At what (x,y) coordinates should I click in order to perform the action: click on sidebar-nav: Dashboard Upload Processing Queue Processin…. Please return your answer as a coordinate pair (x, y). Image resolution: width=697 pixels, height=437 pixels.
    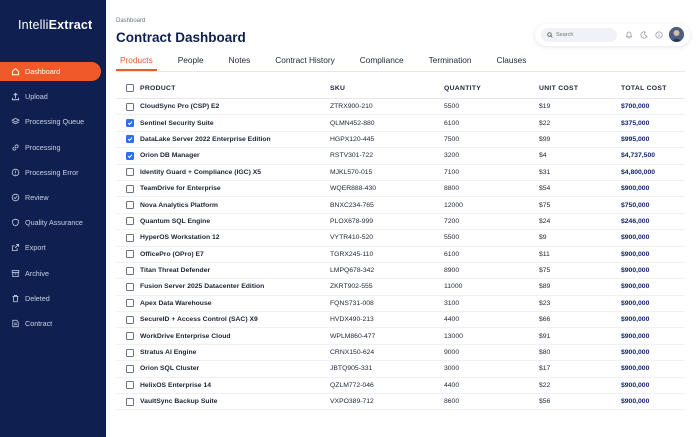
    Looking at the image, I should click on (53, 200).